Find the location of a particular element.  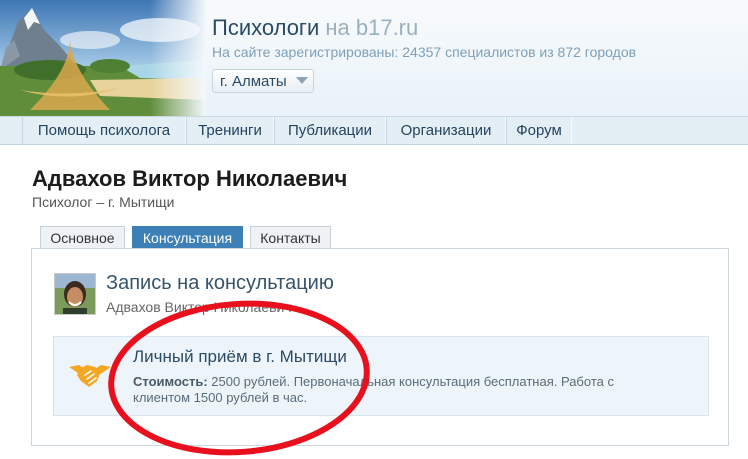

tab-consultation: Консультация is located at coordinates (187, 237).